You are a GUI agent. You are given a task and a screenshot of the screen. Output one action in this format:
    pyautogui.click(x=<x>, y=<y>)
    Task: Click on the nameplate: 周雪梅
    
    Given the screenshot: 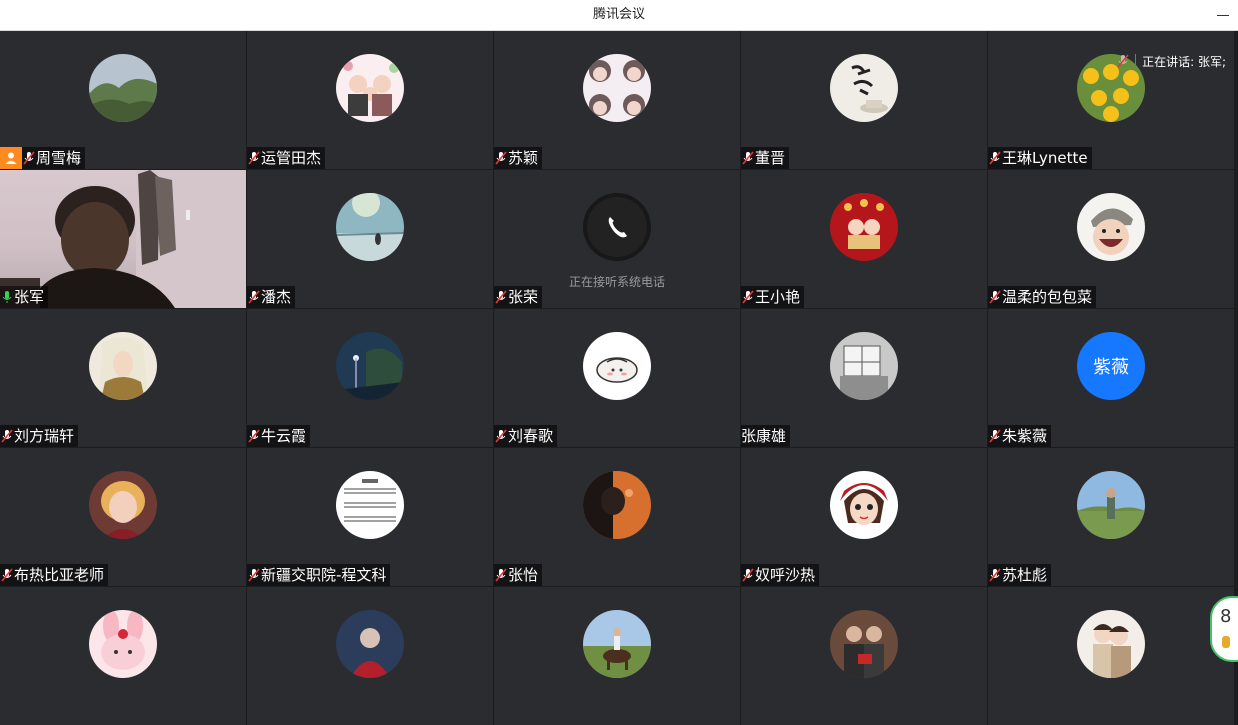 What is the action you would take?
    pyautogui.click(x=43, y=158)
    